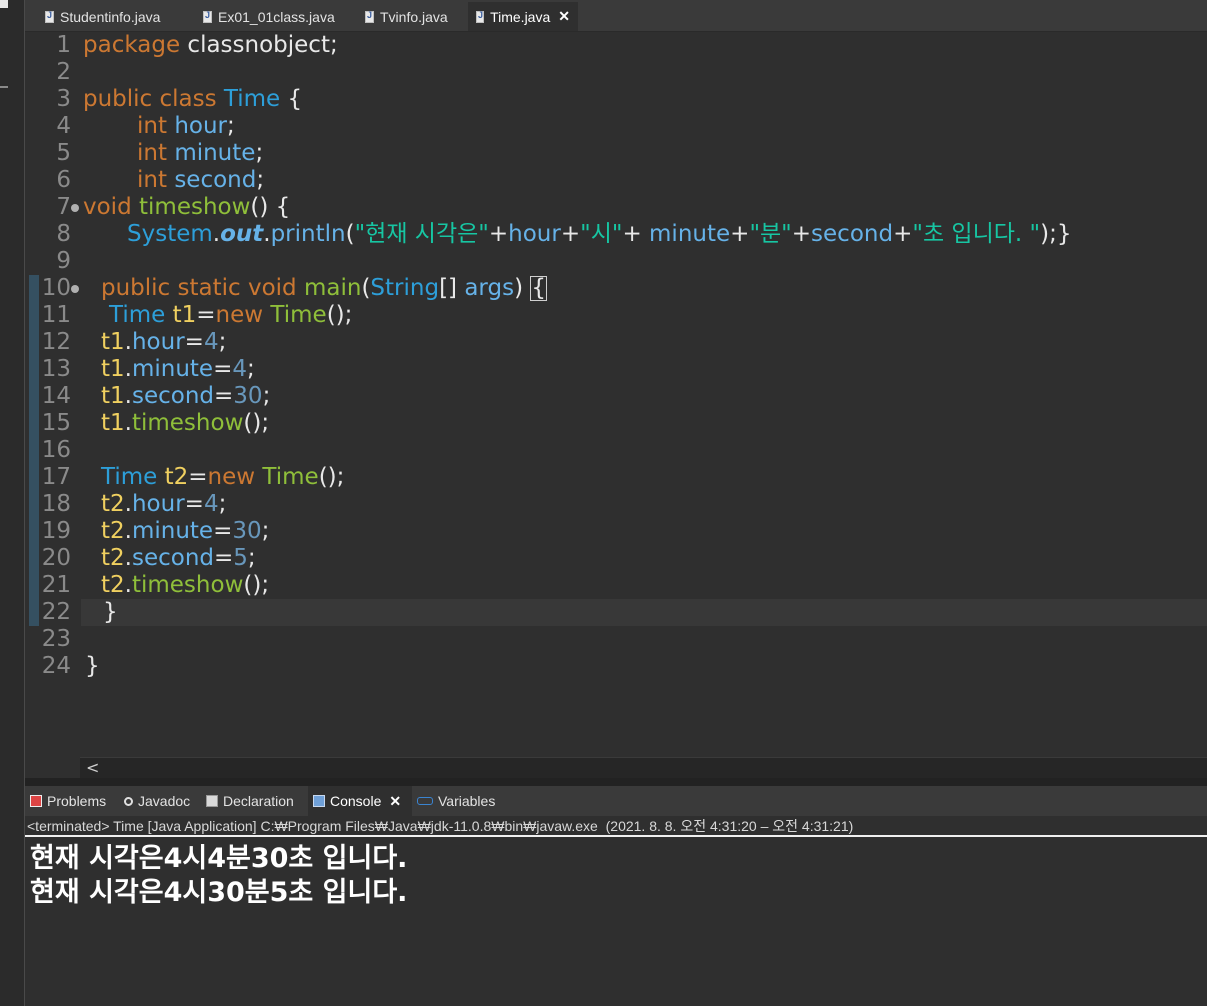 Image resolution: width=1207 pixels, height=1006 pixels. Describe the element at coordinates (56, 369) in the screenshot. I see `line-number: 13` at that location.